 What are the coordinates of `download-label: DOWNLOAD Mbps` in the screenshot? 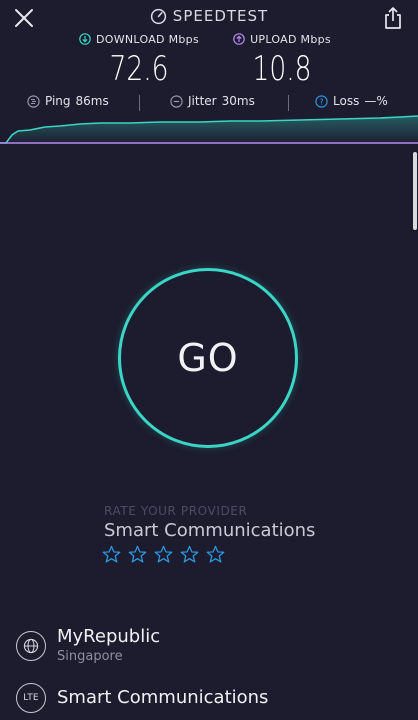 It's located at (147, 39).